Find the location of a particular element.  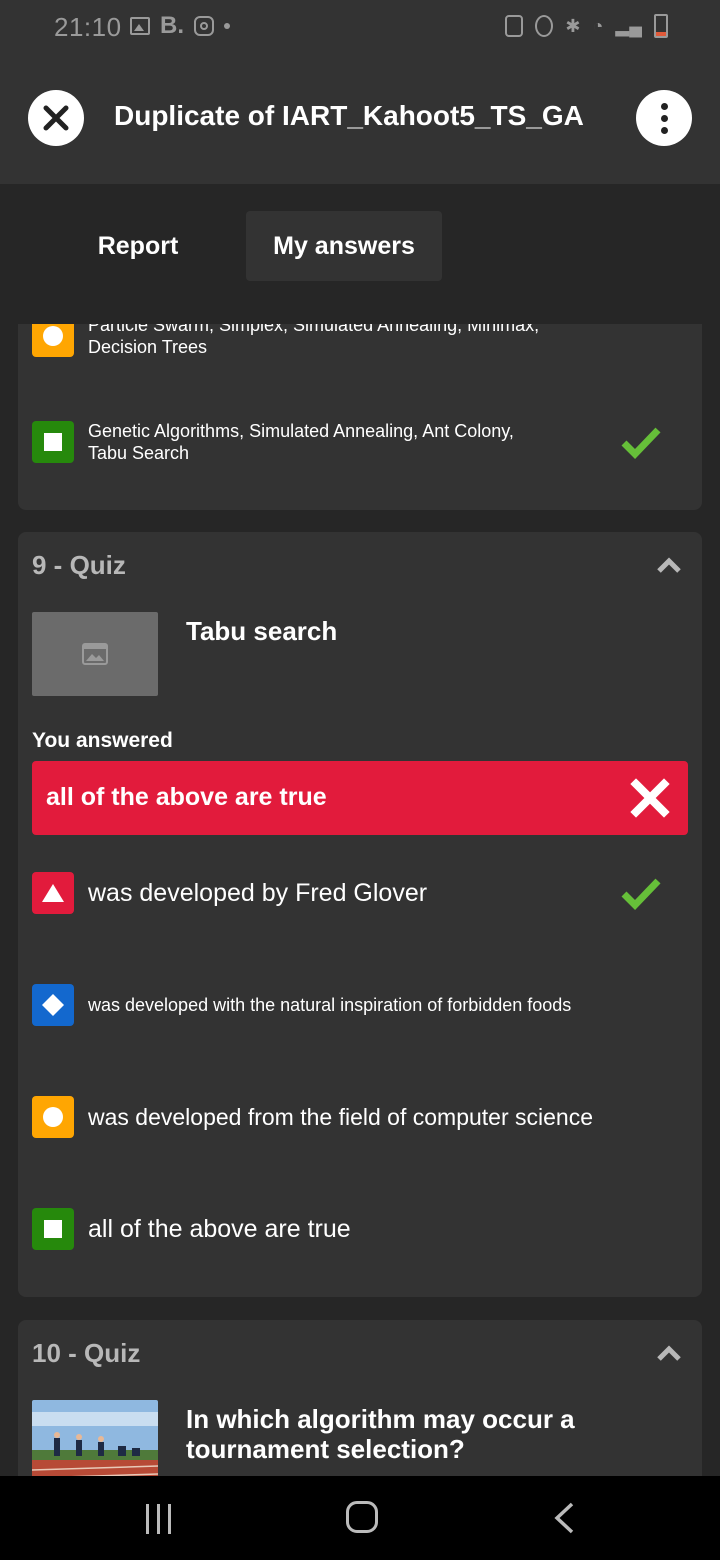

more-options-button is located at coordinates (664, 118).